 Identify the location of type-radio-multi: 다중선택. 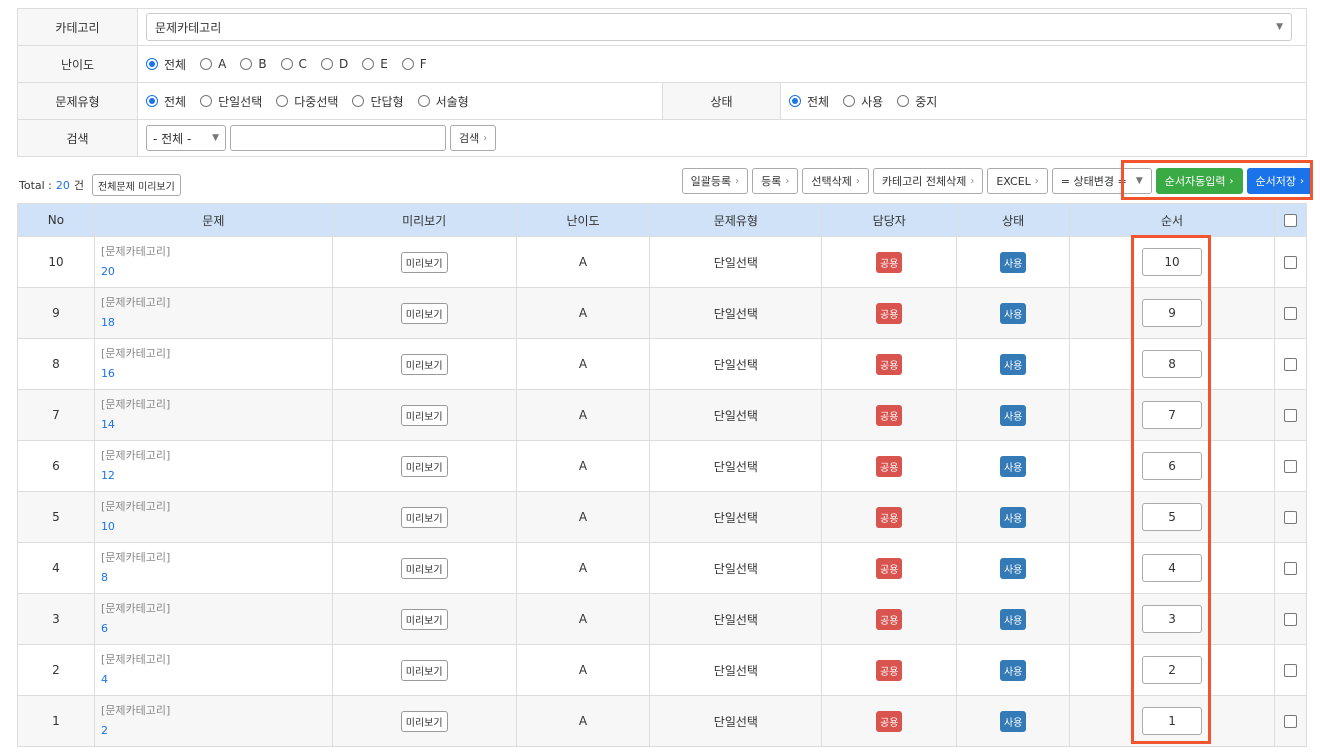
(307, 101).